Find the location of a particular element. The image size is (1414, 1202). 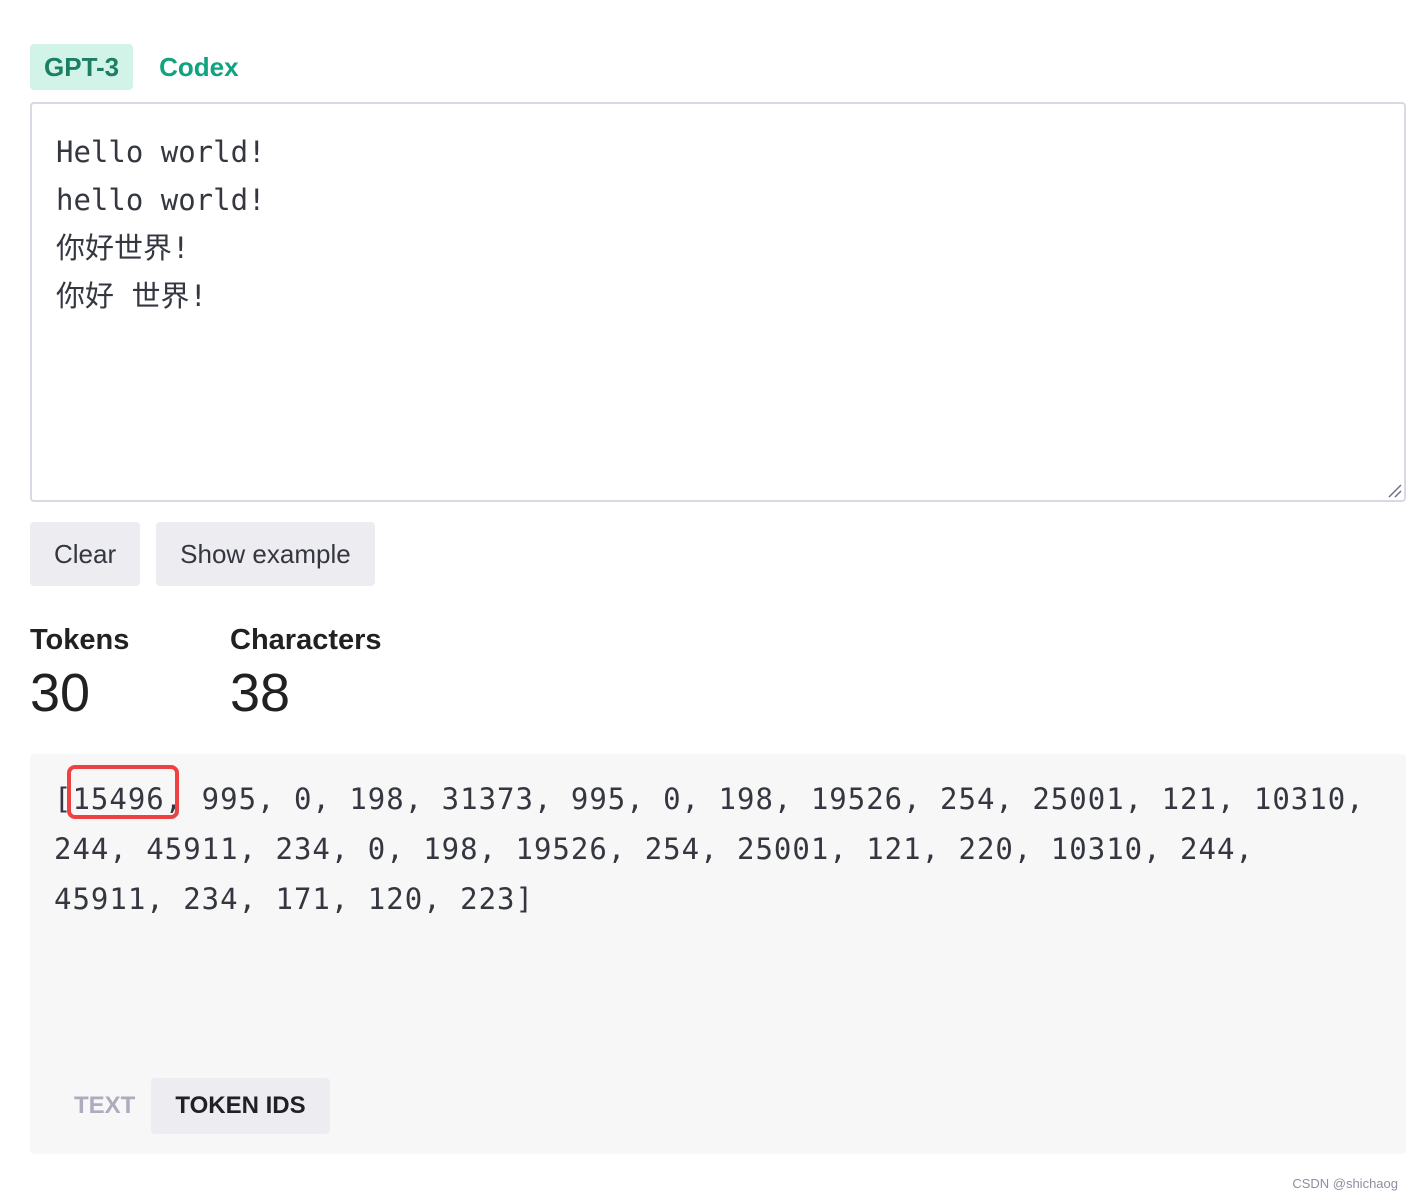

tokens-label: Tokens is located at coordinates (80, 640).